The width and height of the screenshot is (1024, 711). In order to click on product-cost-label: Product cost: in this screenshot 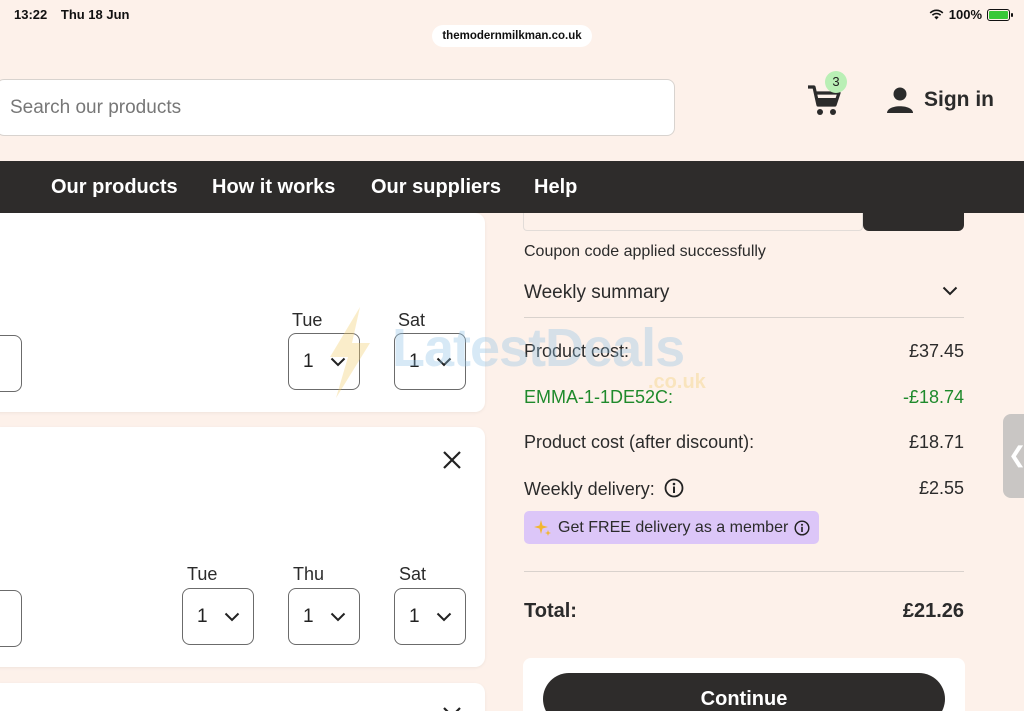, I will do `click(577, 351)`.